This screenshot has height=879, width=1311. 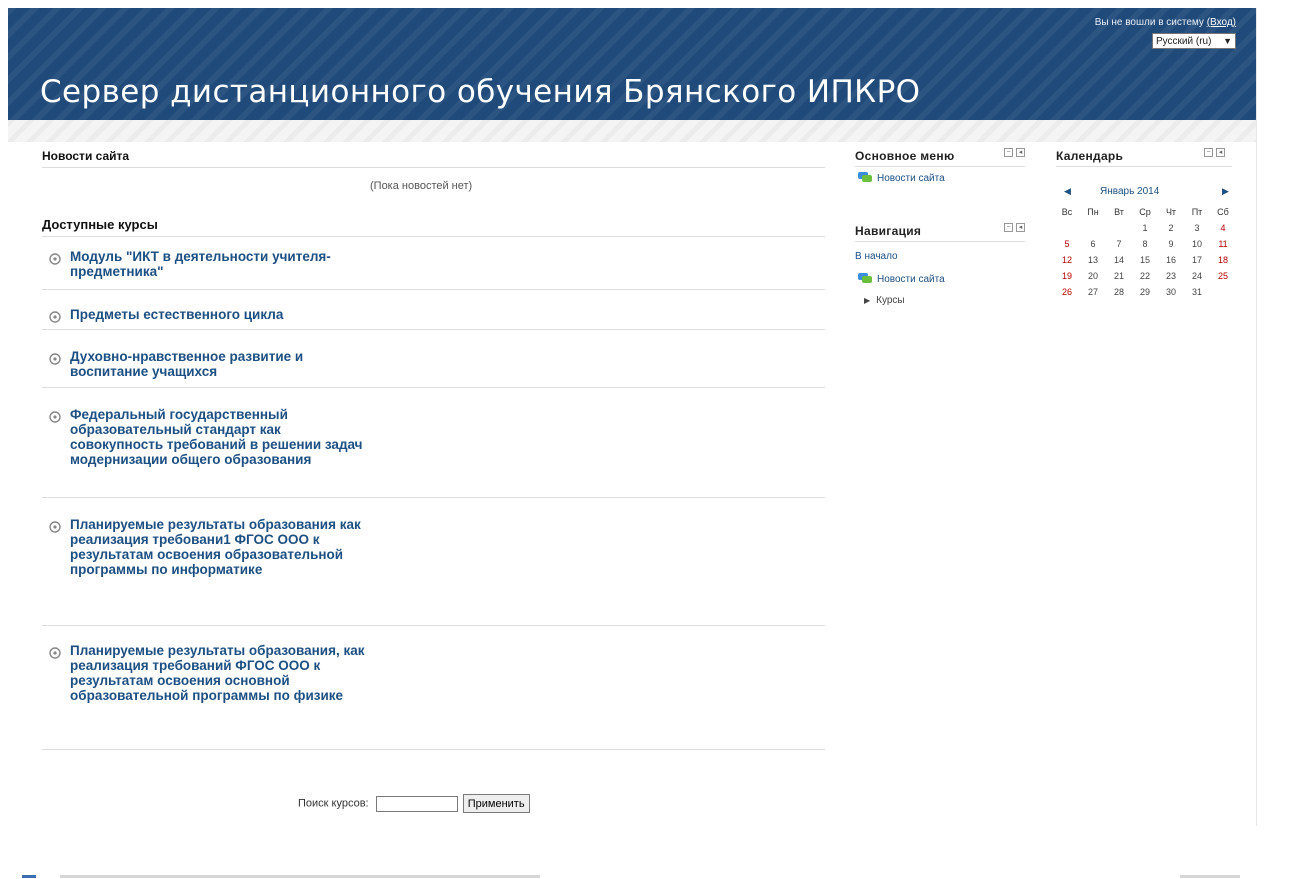 I want to click on calendar-day: 3, so click(x=1197, y=228).